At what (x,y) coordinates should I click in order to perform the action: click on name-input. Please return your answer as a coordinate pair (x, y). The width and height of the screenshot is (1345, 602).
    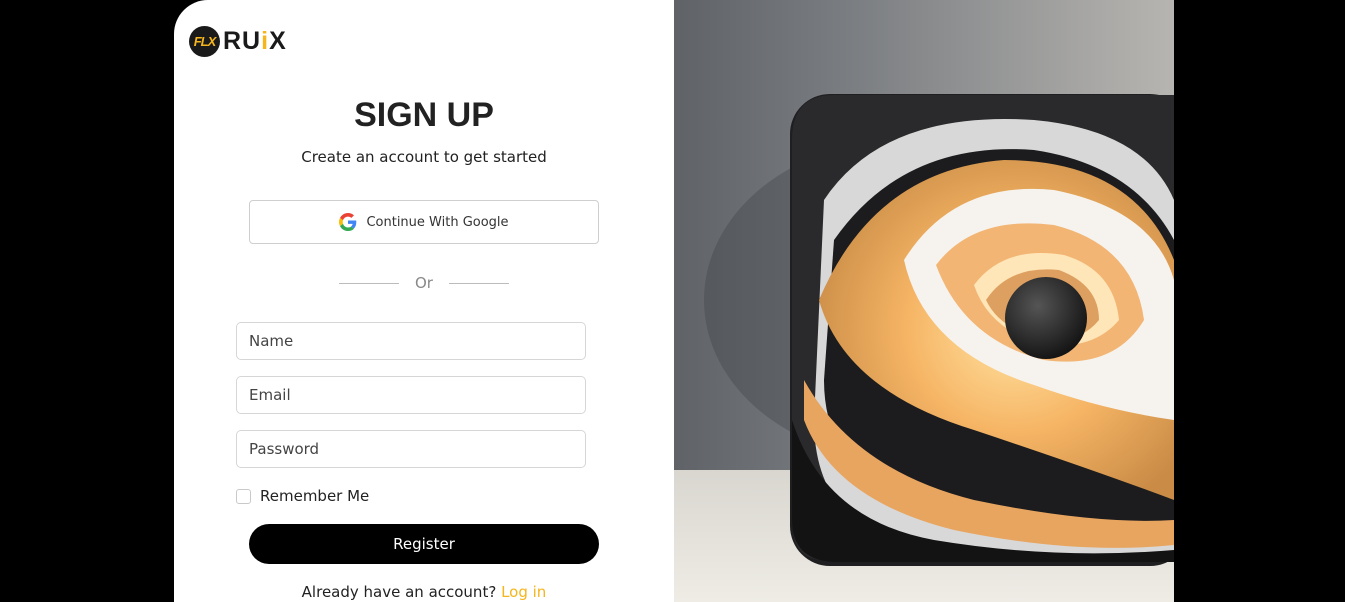
    Looking at the image, I should click on (411, 341).